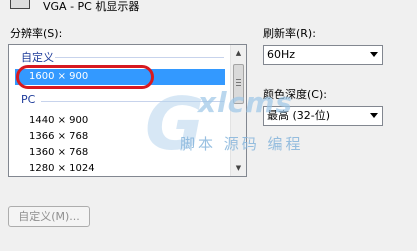 This screenshot has height=251, width=417. What do you see at coordinates (281, 54) in the screenshot?
I see `refresh-rate-value: 60Hz` at bounding box center [281, 54].